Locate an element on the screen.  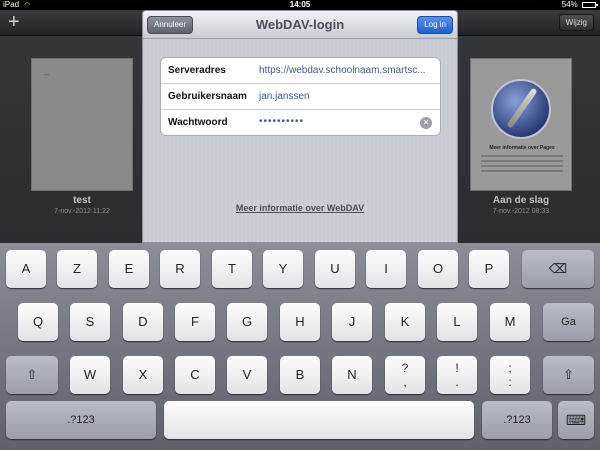
backspace-icon: ⌫ is located at coordinates (558, 269).